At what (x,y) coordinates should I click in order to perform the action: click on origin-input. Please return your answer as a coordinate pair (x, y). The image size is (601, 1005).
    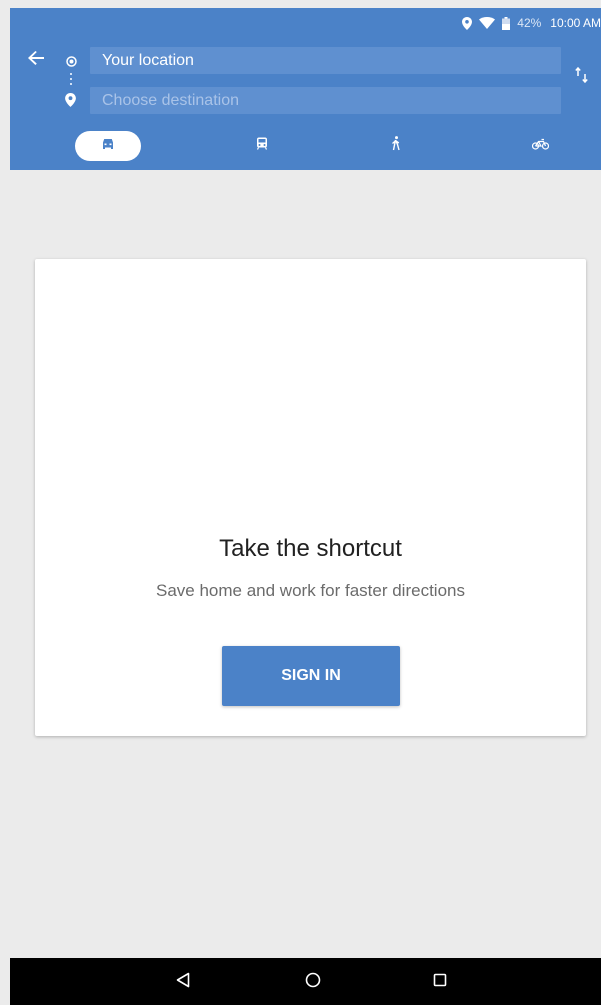
    Looking at the image, I should click on (325, 60).